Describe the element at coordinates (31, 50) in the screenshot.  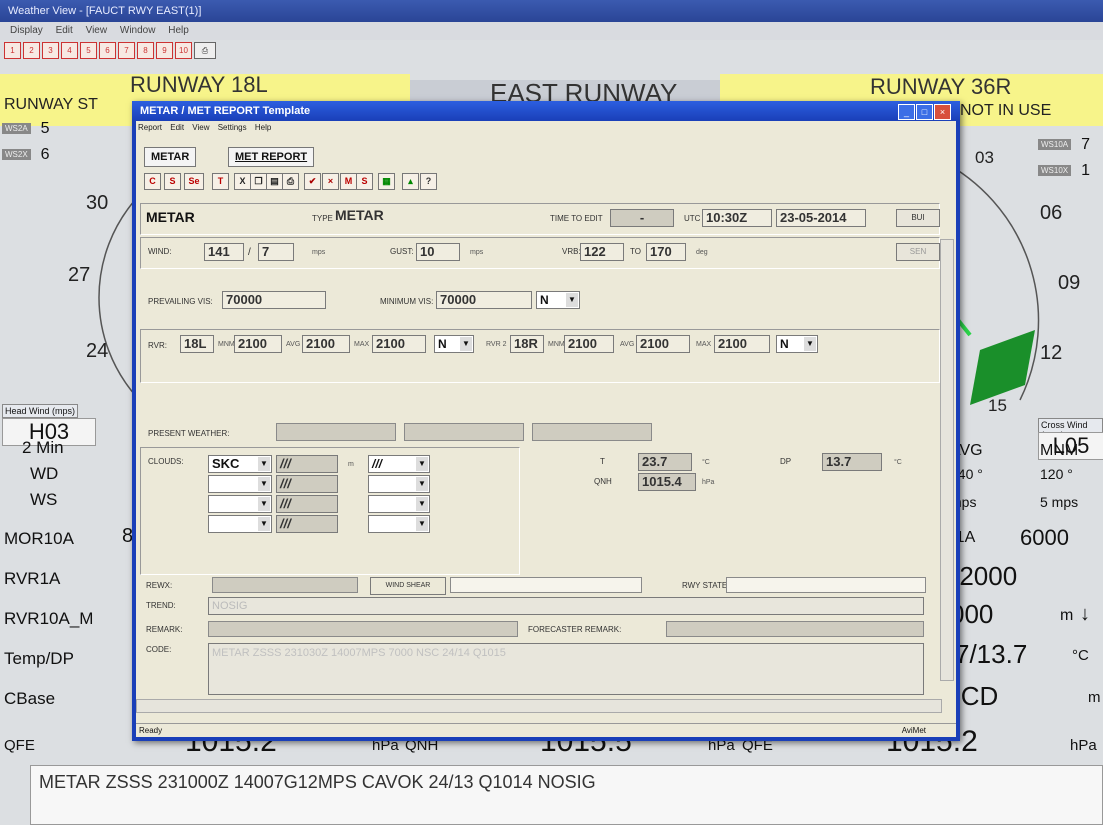
I see `toolbar-button-2: 2` at that location.